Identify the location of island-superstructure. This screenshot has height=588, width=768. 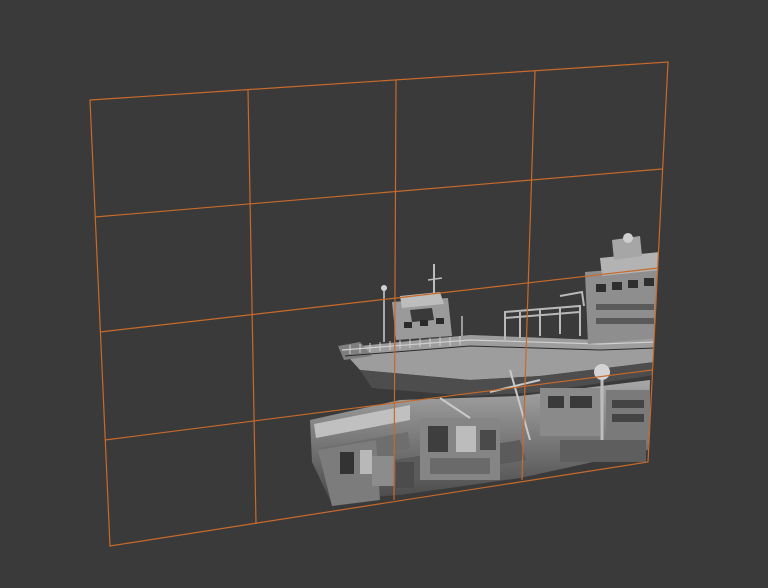
(422, 303).